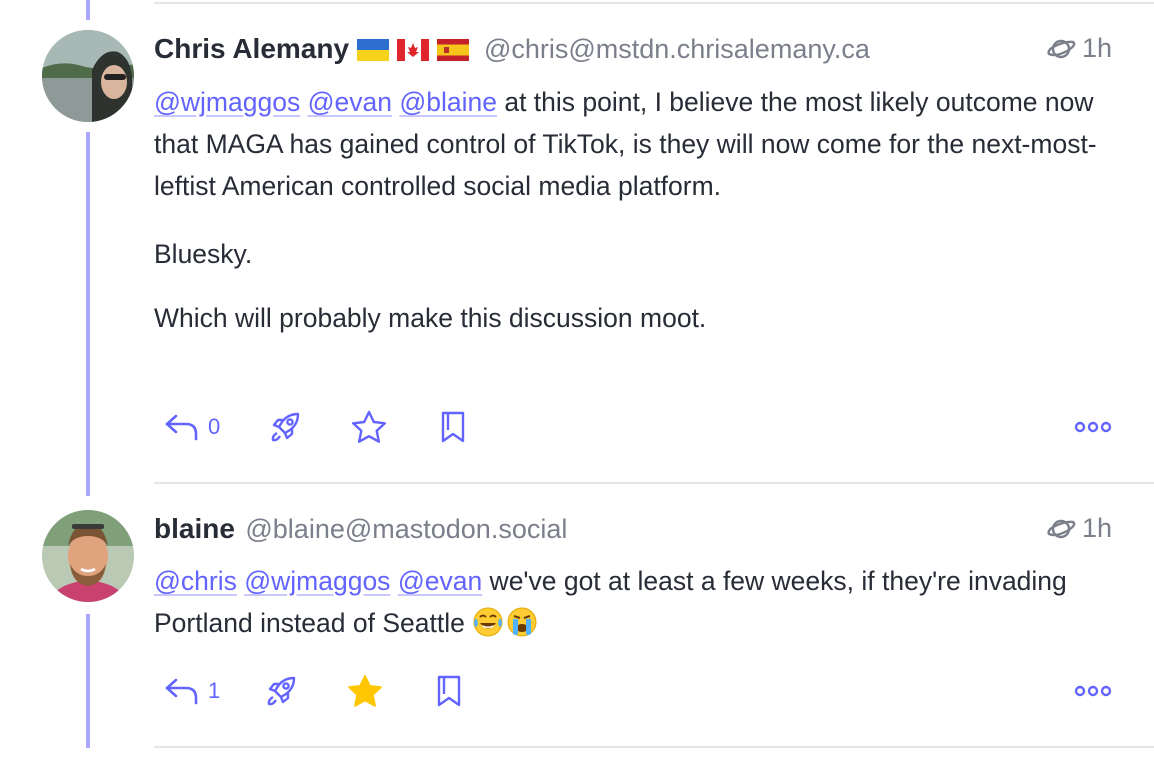 The width and height of the screenshot is (1154, 758). I want to click on post-paragraph: Bluesky., so click(203, 254).